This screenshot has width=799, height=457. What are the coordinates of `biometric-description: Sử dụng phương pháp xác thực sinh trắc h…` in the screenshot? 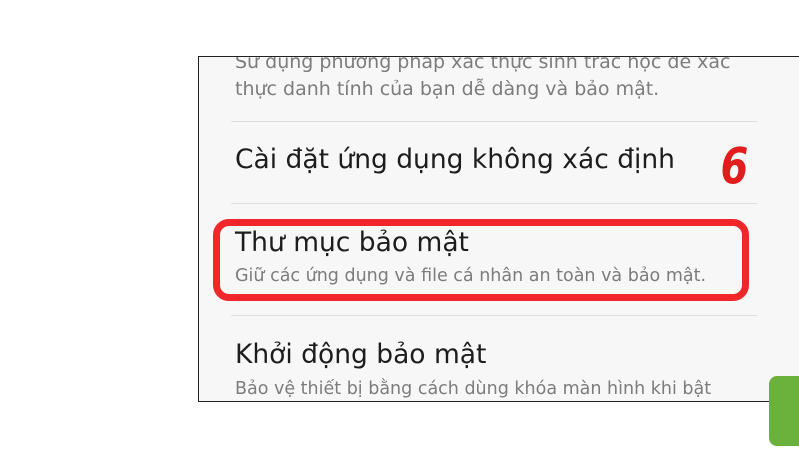 It's located at (483, 78).